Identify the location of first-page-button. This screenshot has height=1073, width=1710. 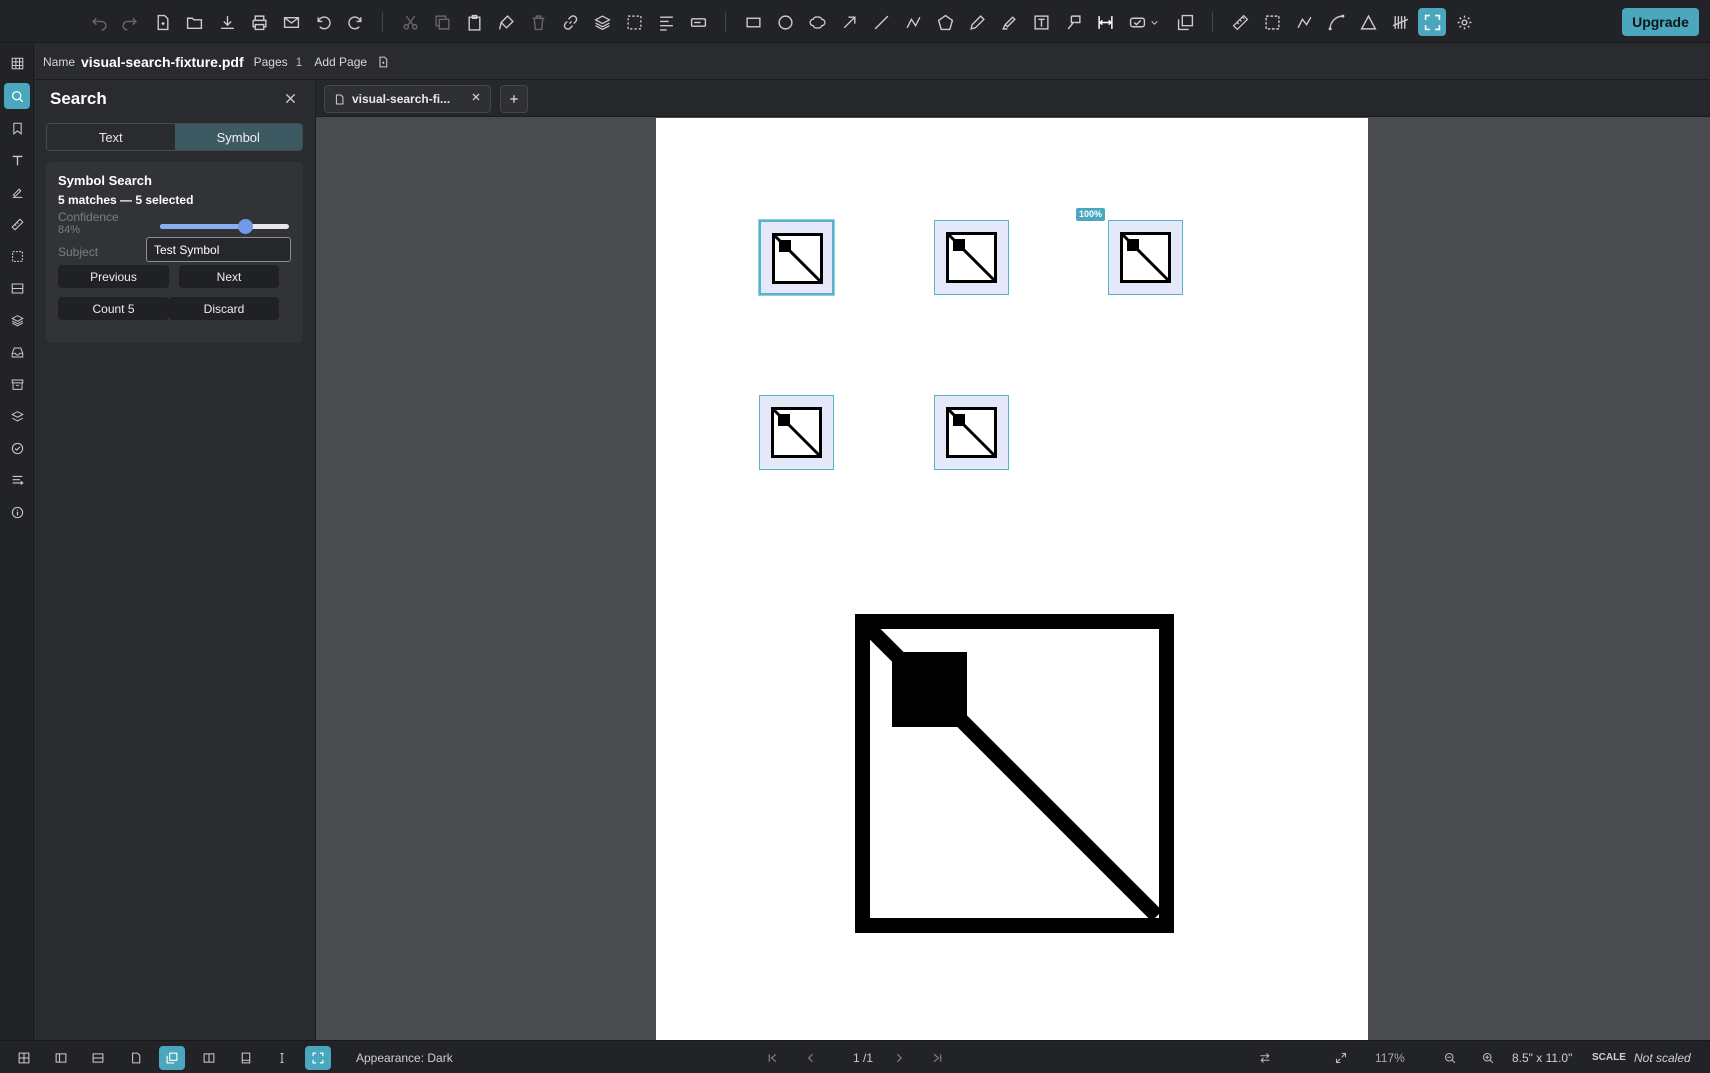
(773, 1058).